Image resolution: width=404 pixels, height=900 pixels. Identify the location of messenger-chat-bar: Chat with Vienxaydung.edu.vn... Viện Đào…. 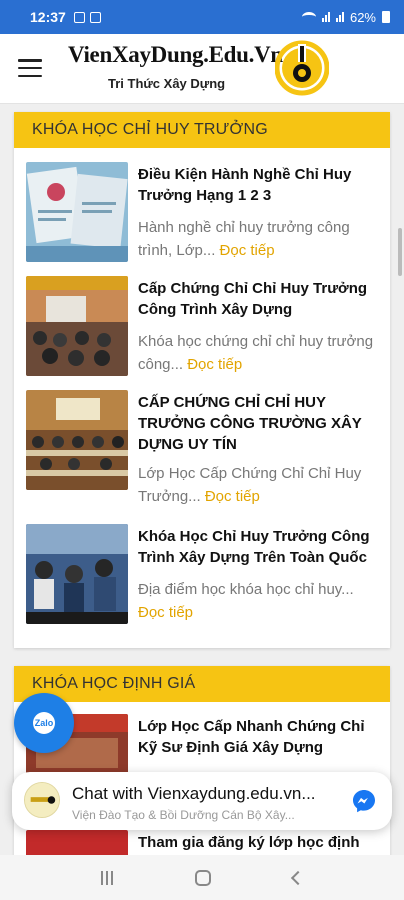
(202, 801).